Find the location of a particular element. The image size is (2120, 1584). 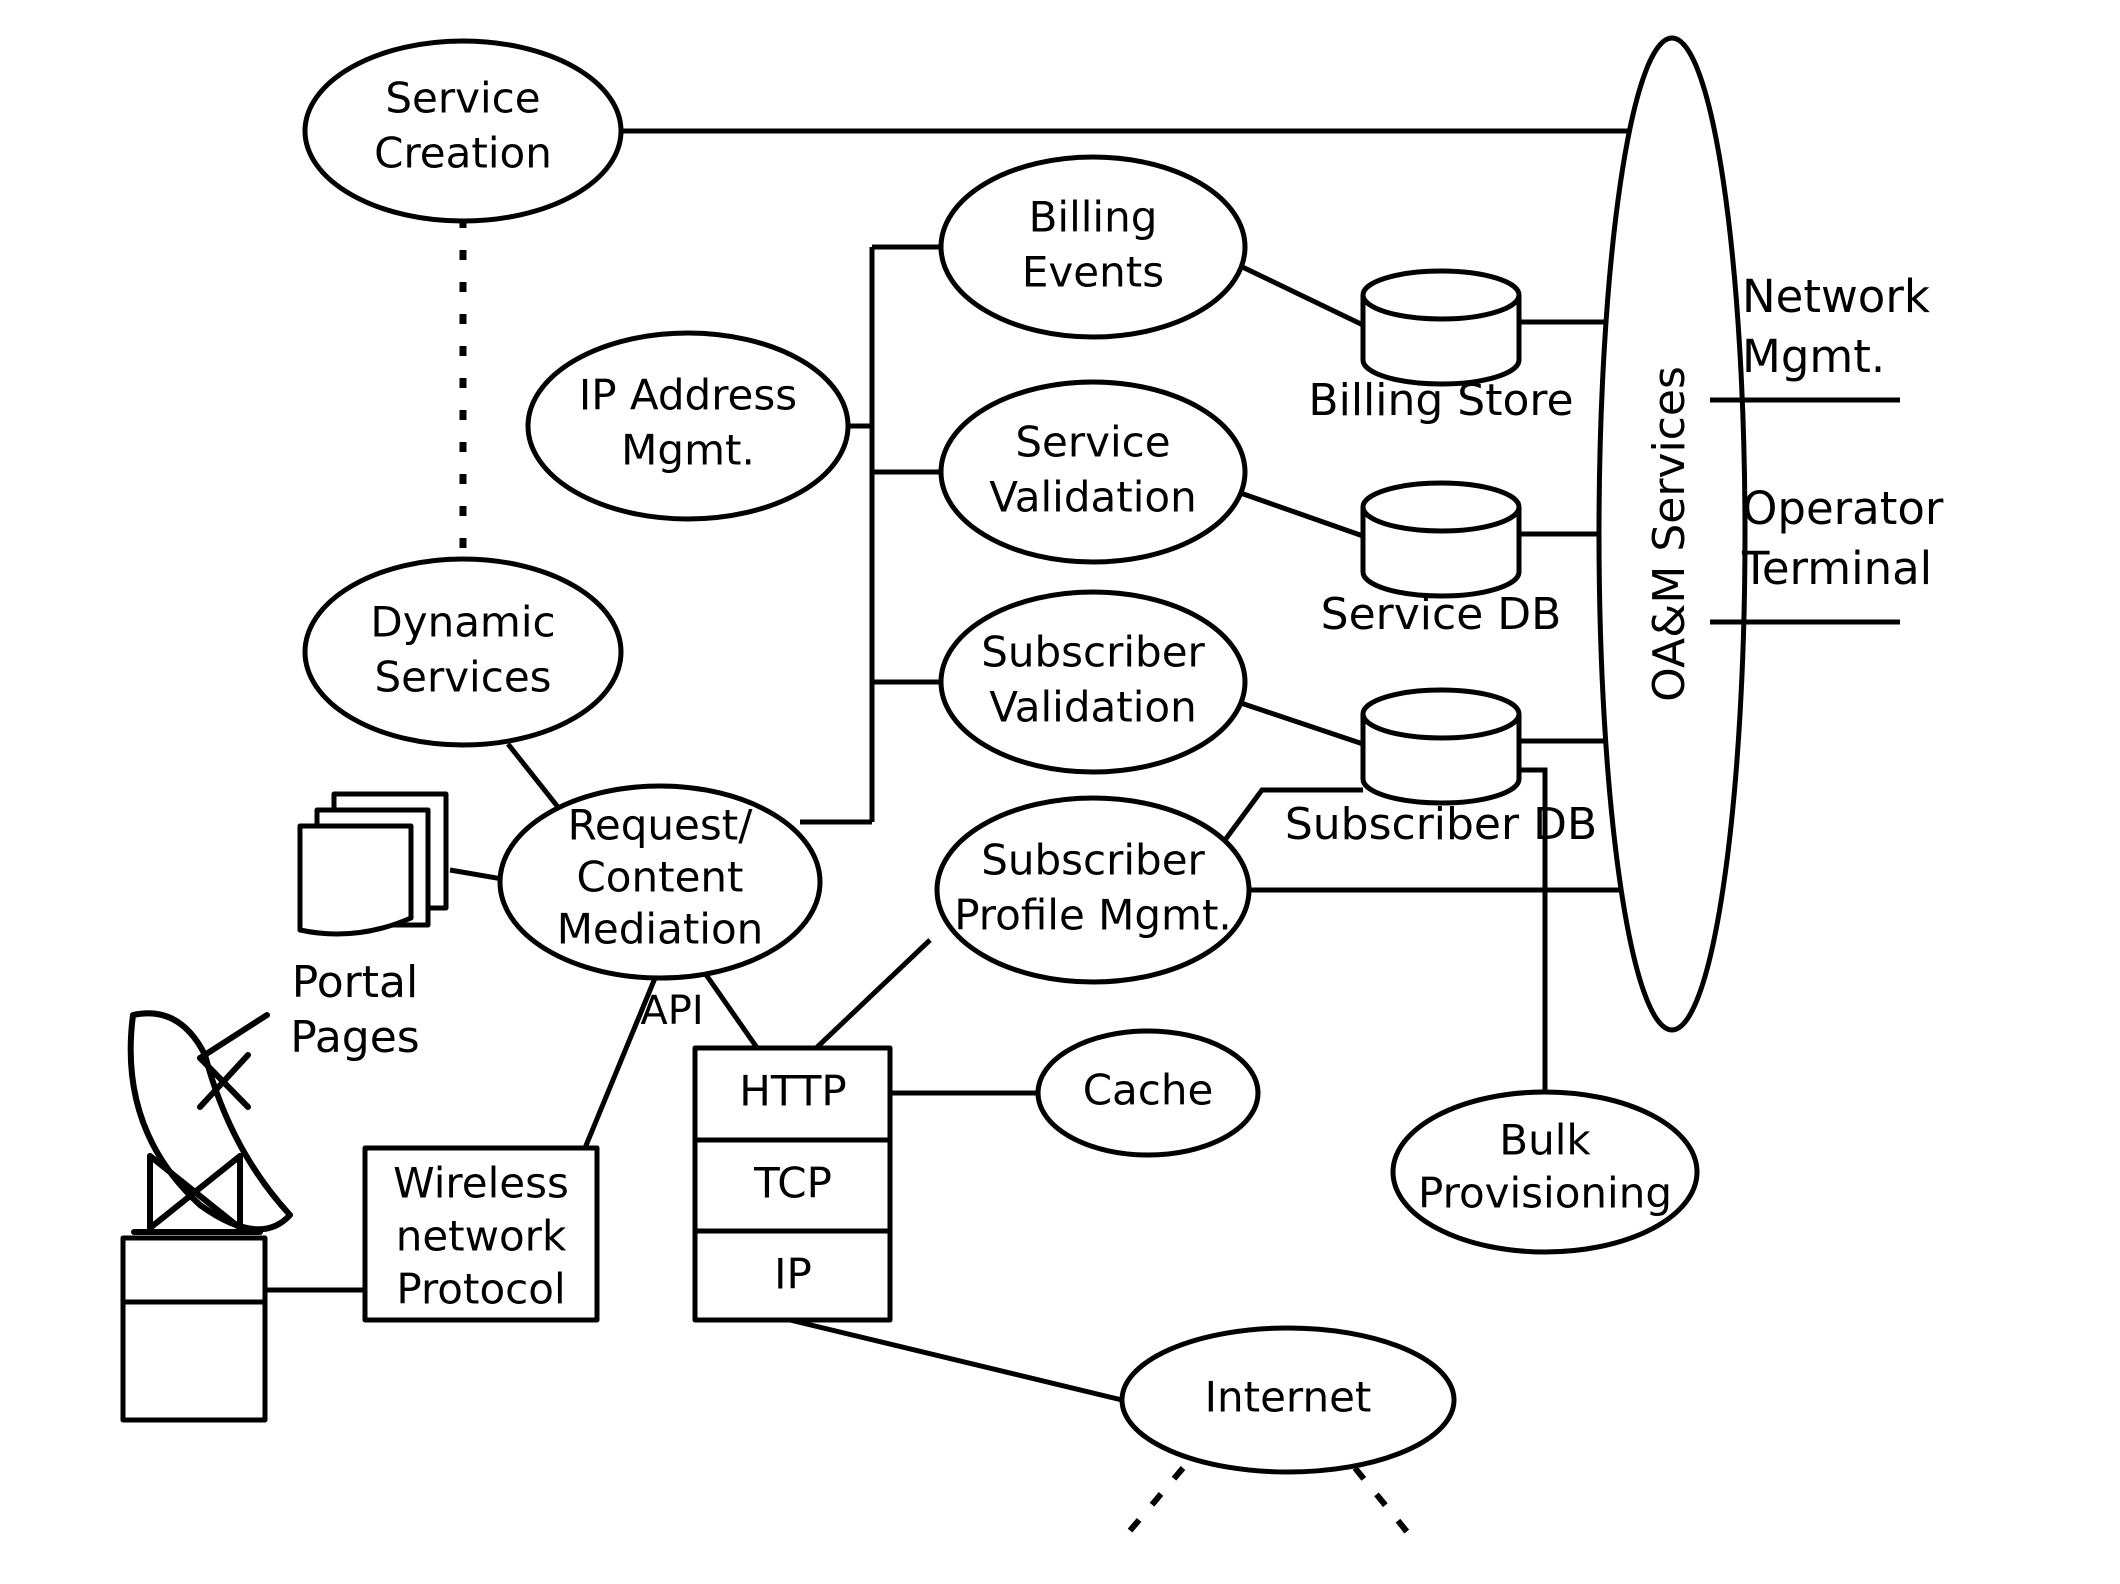

node-dynamic-services: Dynamic Services is located at coordinates (463, 652).